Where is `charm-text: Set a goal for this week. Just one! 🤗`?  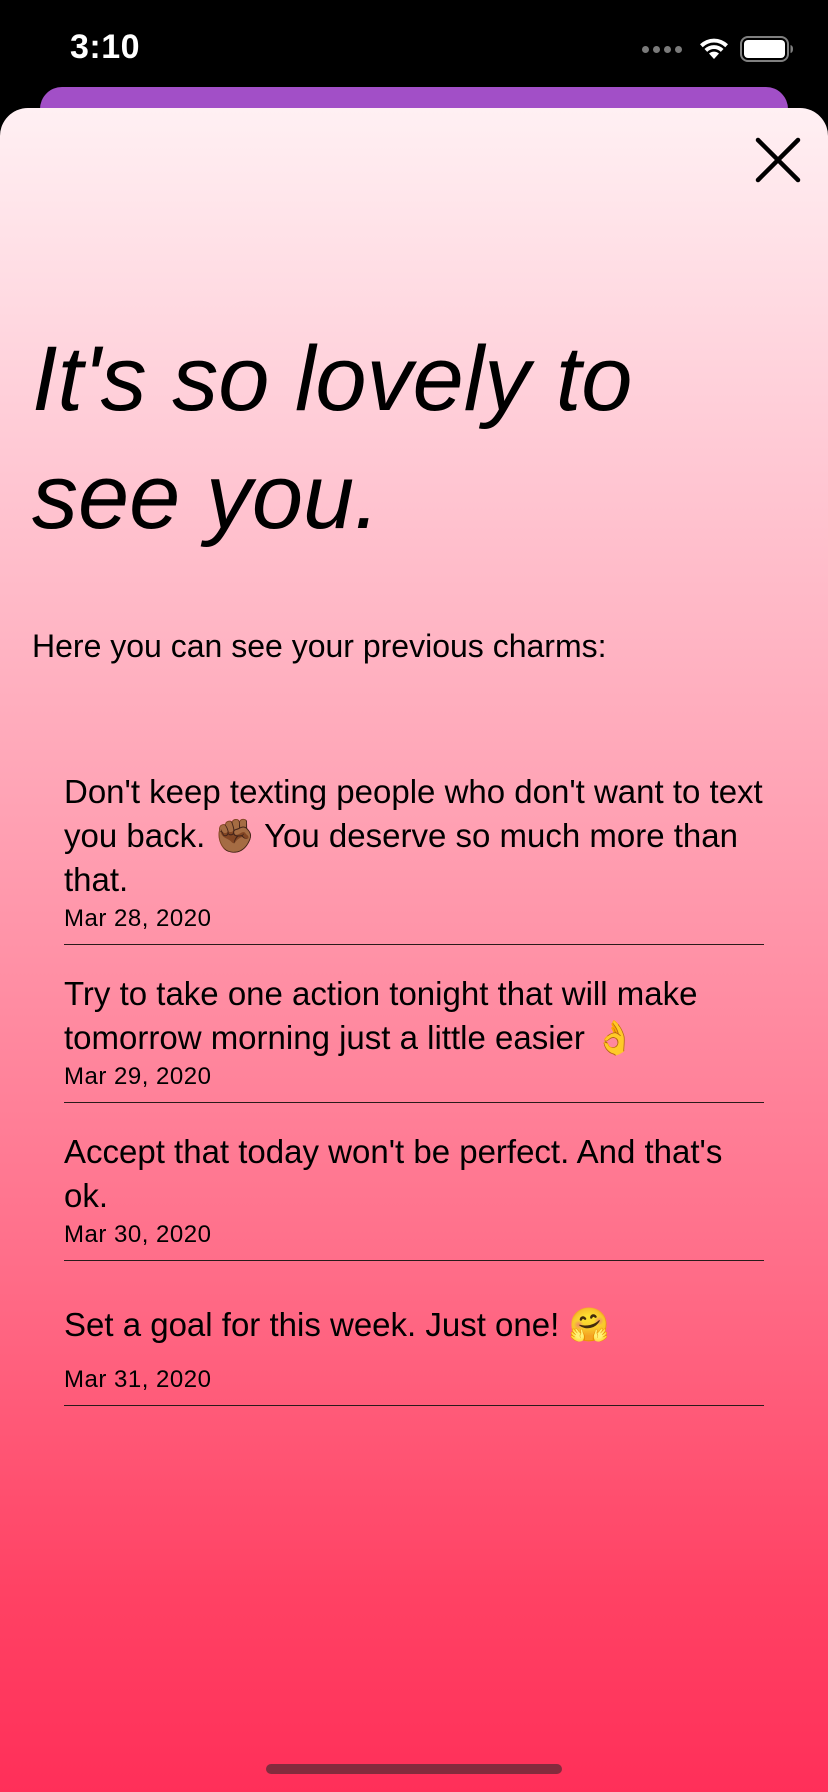 charm-text: Set a goal for this week. Just one! 🤗 is located at coordinates (337, 1324).